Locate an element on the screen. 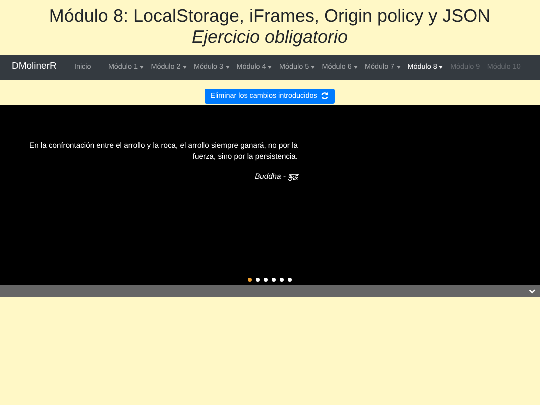 The height and width of the screenshot is (405, 540). chevron-down-icon is located at coordinates (532, 291).